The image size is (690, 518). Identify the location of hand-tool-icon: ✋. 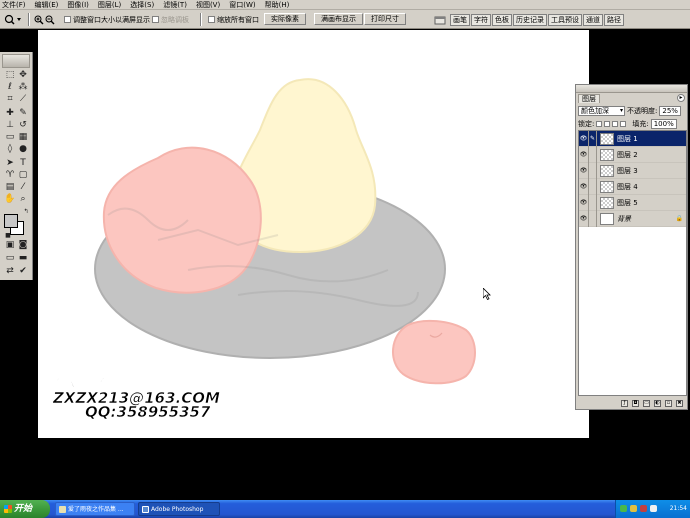
(10, 199).